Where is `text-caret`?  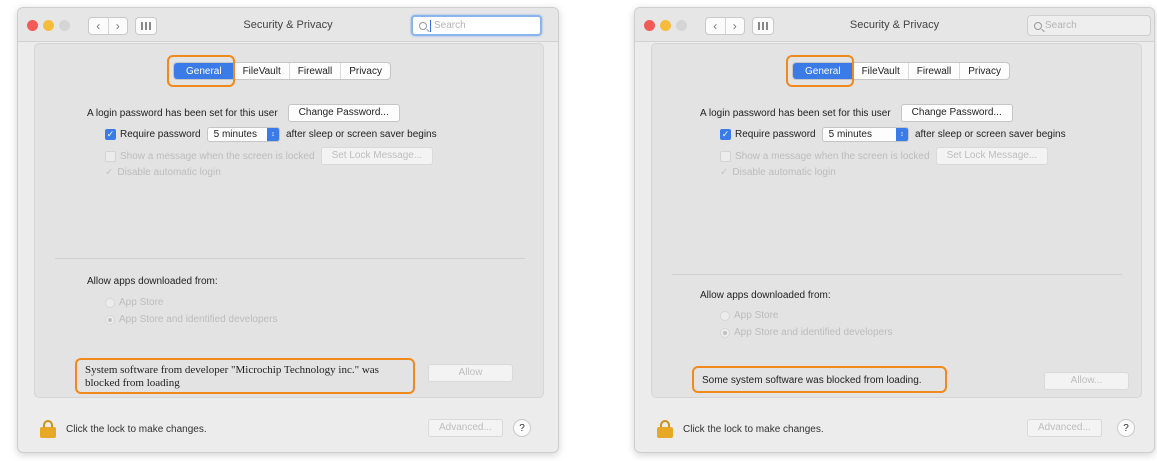
text-caret is located at coordinates (430, 25).